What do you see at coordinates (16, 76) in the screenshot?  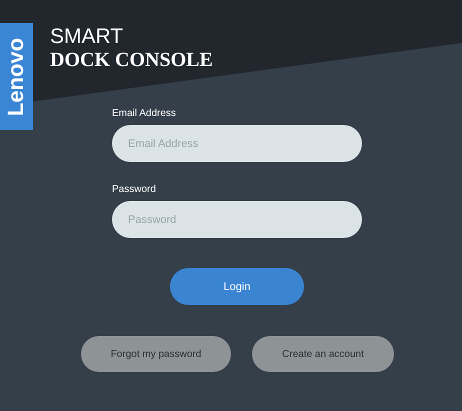 I see `logo: Lenovo` at bounding box center [16, 76].